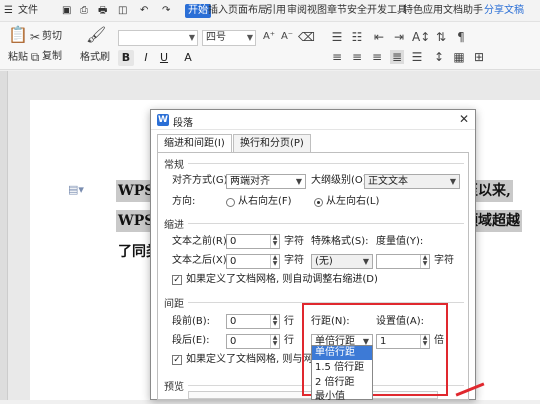 The width and height of the screenshot is (540, 404). I want to click on file-menu: 文件, so click(28, 11).